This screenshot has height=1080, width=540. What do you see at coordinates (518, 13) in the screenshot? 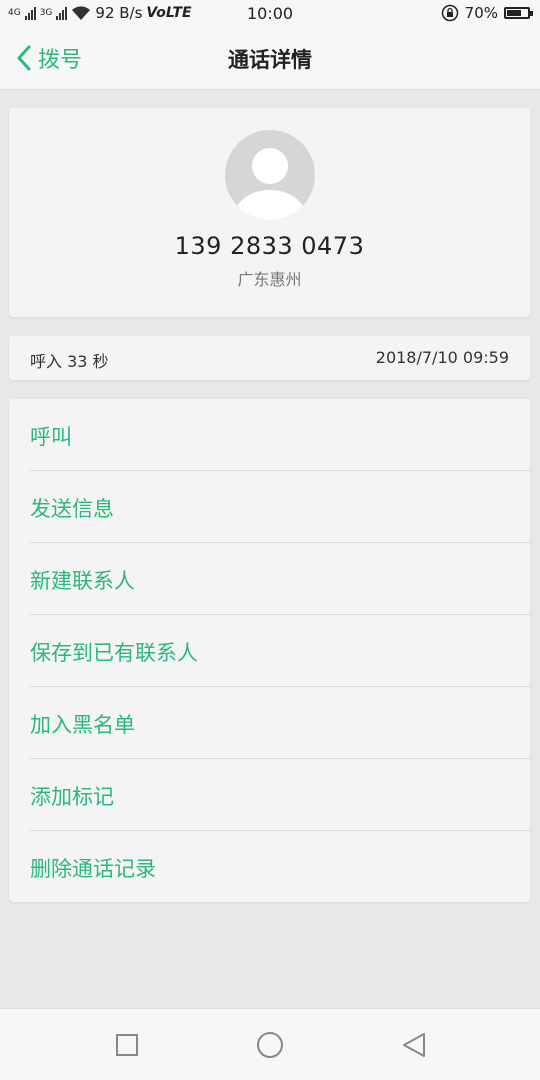
I see `battery-icon` at bounding box center [518, 13].